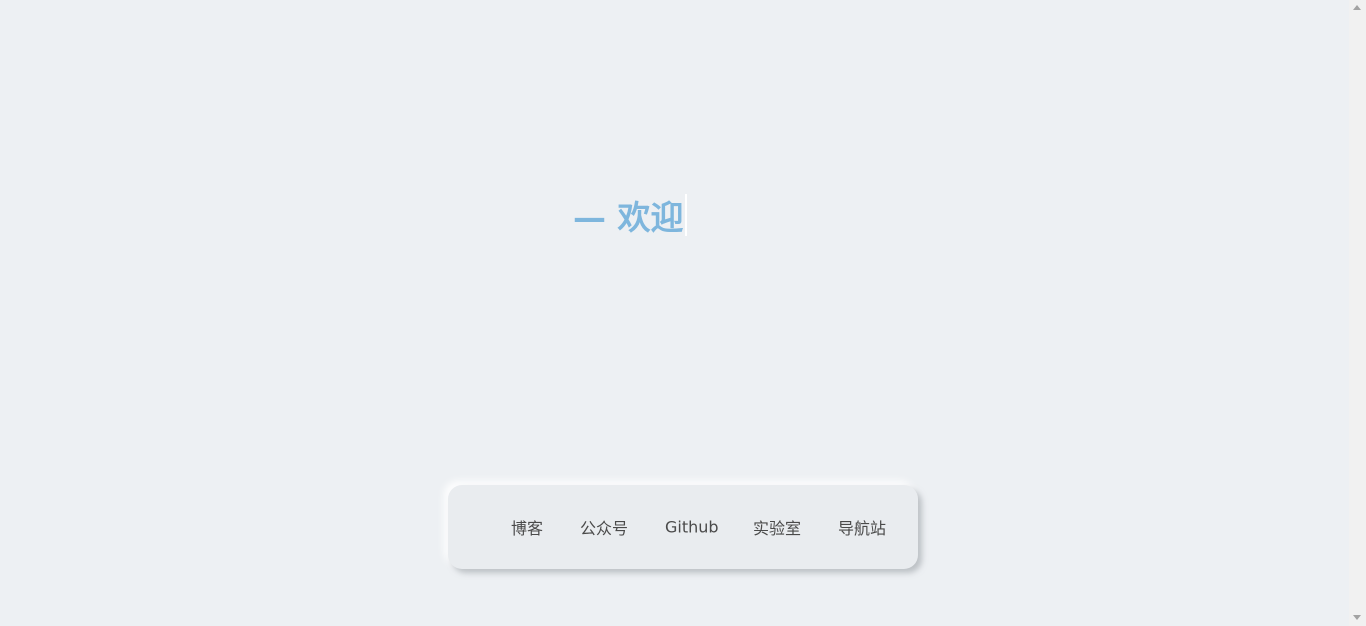 The height and width of the screenshot is (626, 1366). I want to click on nav-link-blog: 博客, so click(527, 527).